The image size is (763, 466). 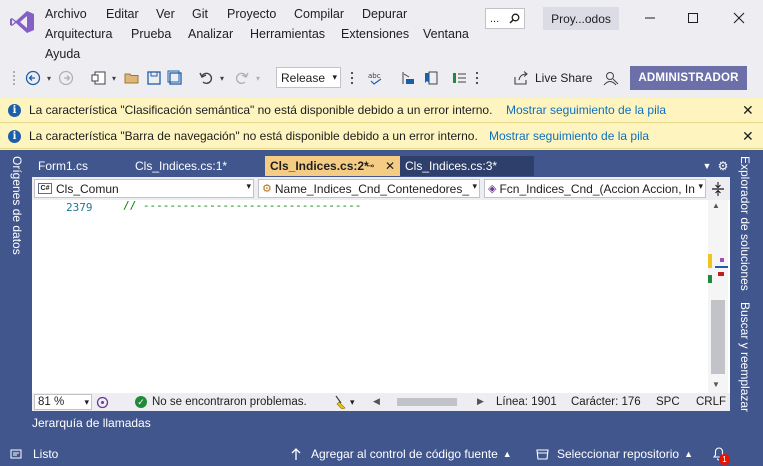 I want to click on spell-check-button: abc, so click(x=376, y=78).